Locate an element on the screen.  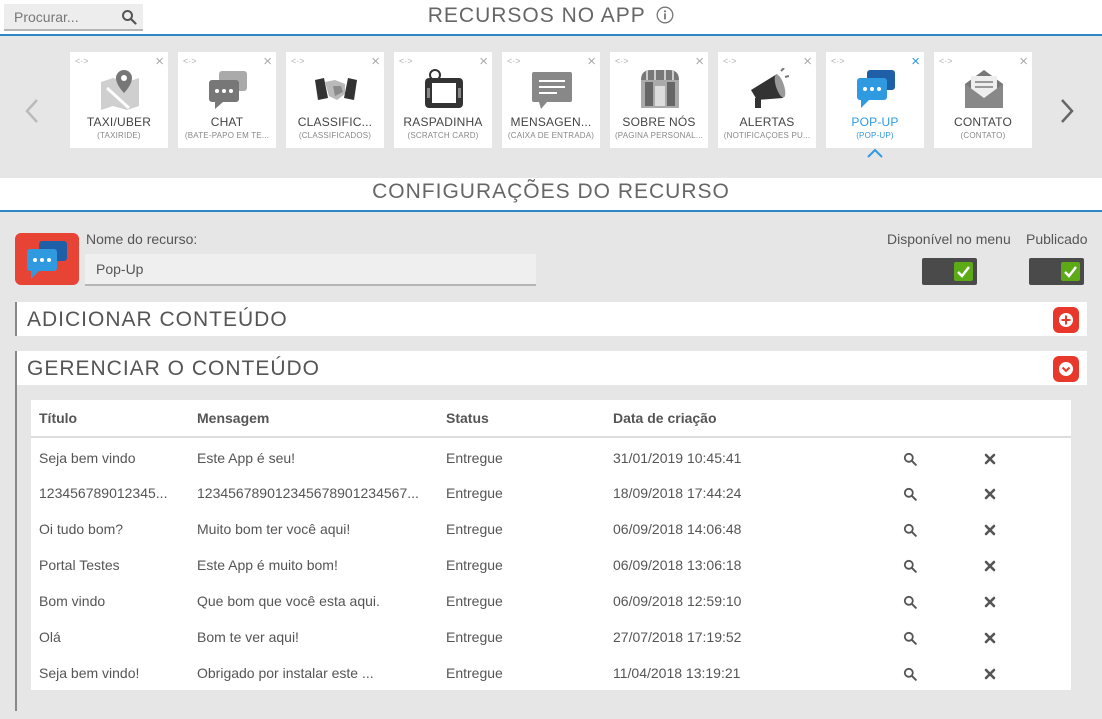
card-subtitle: (POP-UP) is located at coordinates (875, 135).